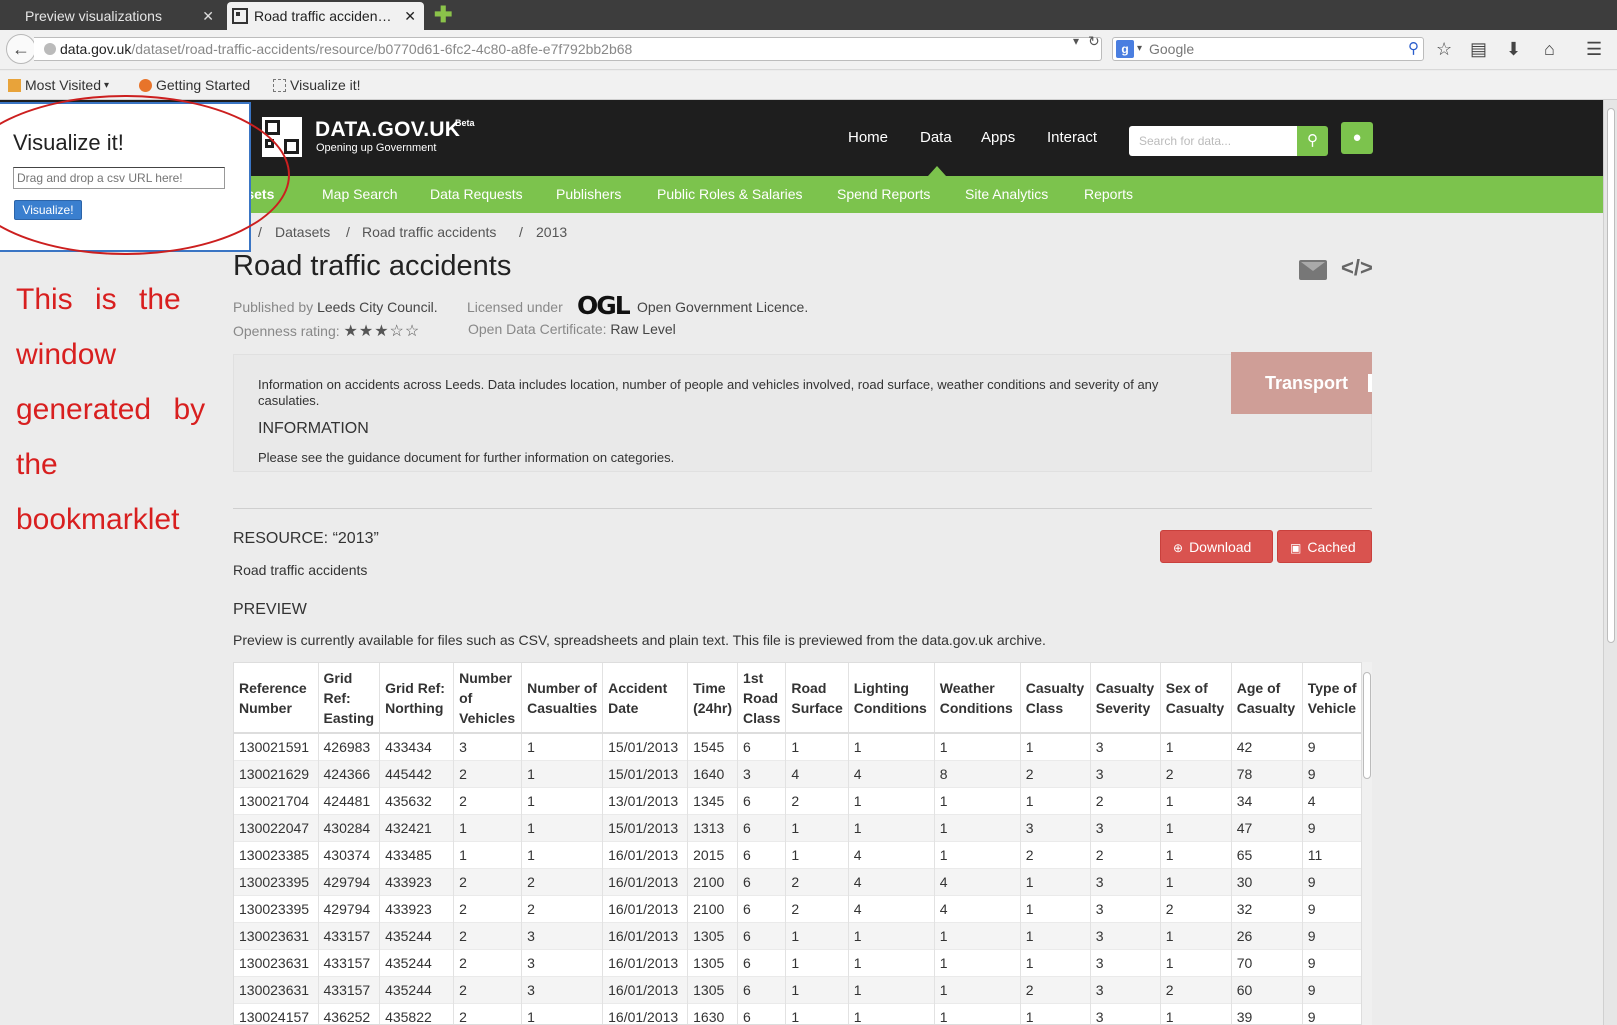 This screenshot has height=1025, width=1617. I want to click on tab-road-traffic-accidents: Road traffic acciden… ✕, so click(325, 16).